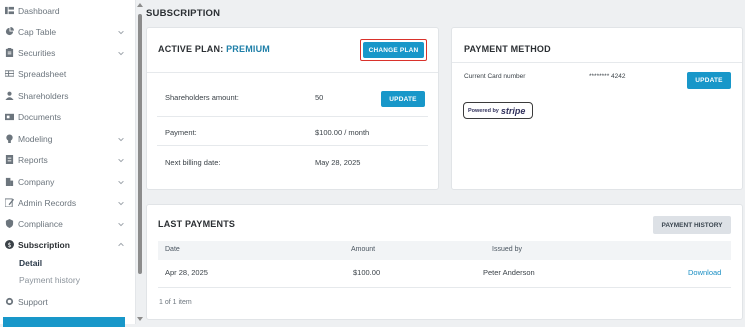 The width and height of the screenshot is (745, 327). Describe the element at coordinates (193, 162) in the screenshot. I see `next-billing-label: Next billing date:` at that location.